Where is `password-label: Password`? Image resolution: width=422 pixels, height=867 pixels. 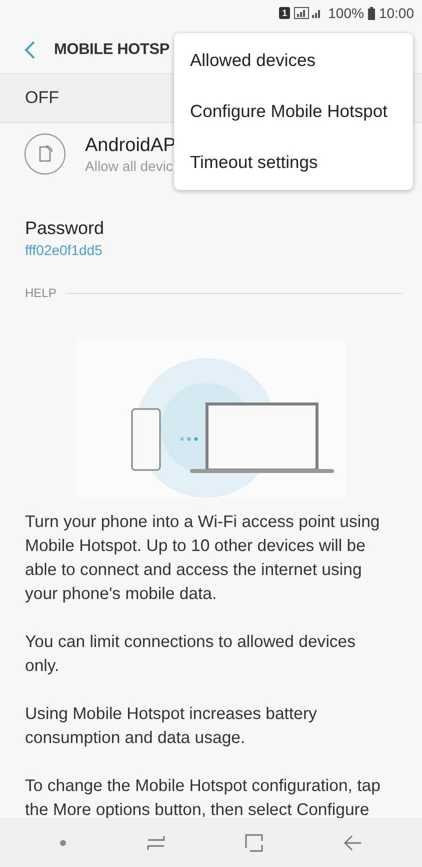 password-label: Password is located at coordinates (65, 228).